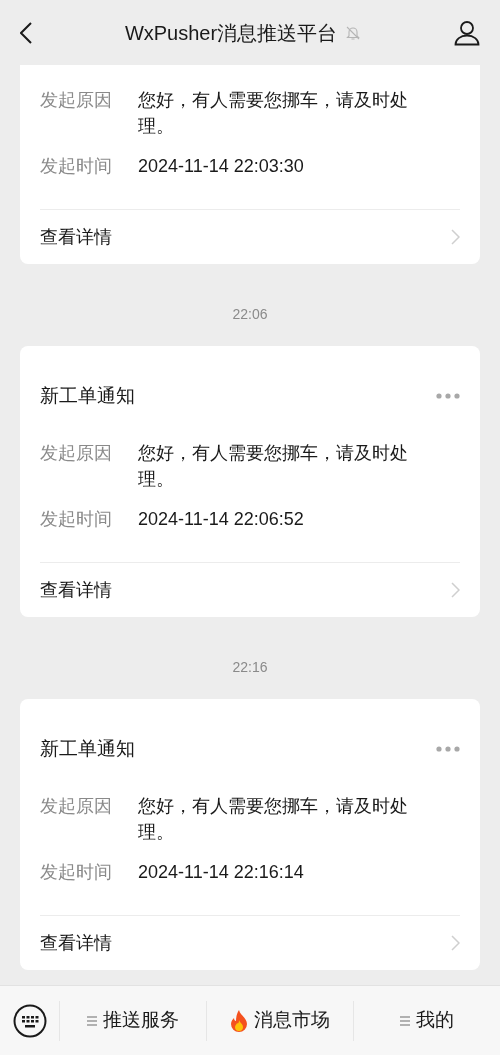 This screenshot has height=1055, width=500. Describe the element at coordinates (231, 33) in the screenshot. I see `window-title: WxPusher消息推送平台` at that location.